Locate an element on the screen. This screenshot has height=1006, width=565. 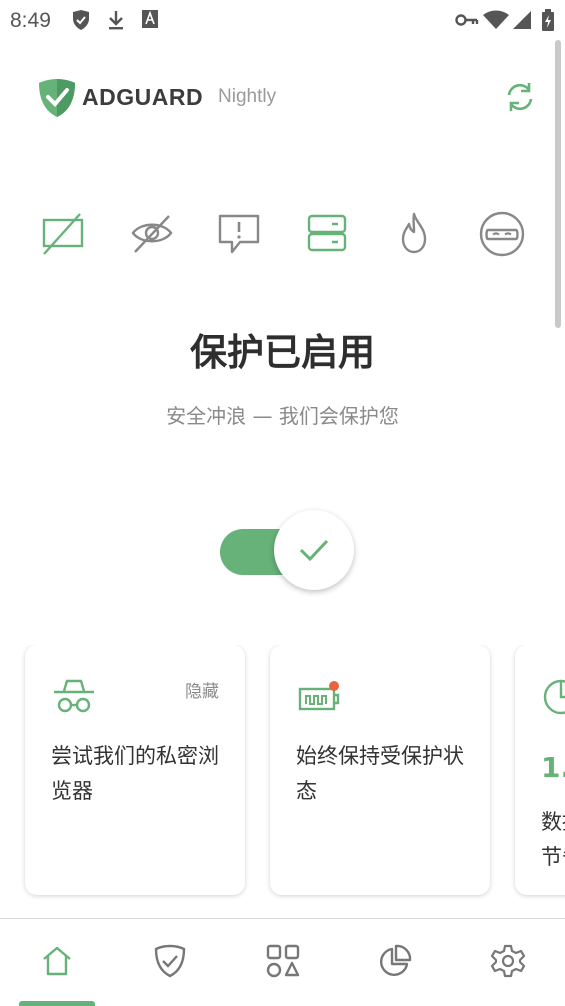
card-stay-protected: 始终保持受保护状态 is located at coordinates (380, 770).